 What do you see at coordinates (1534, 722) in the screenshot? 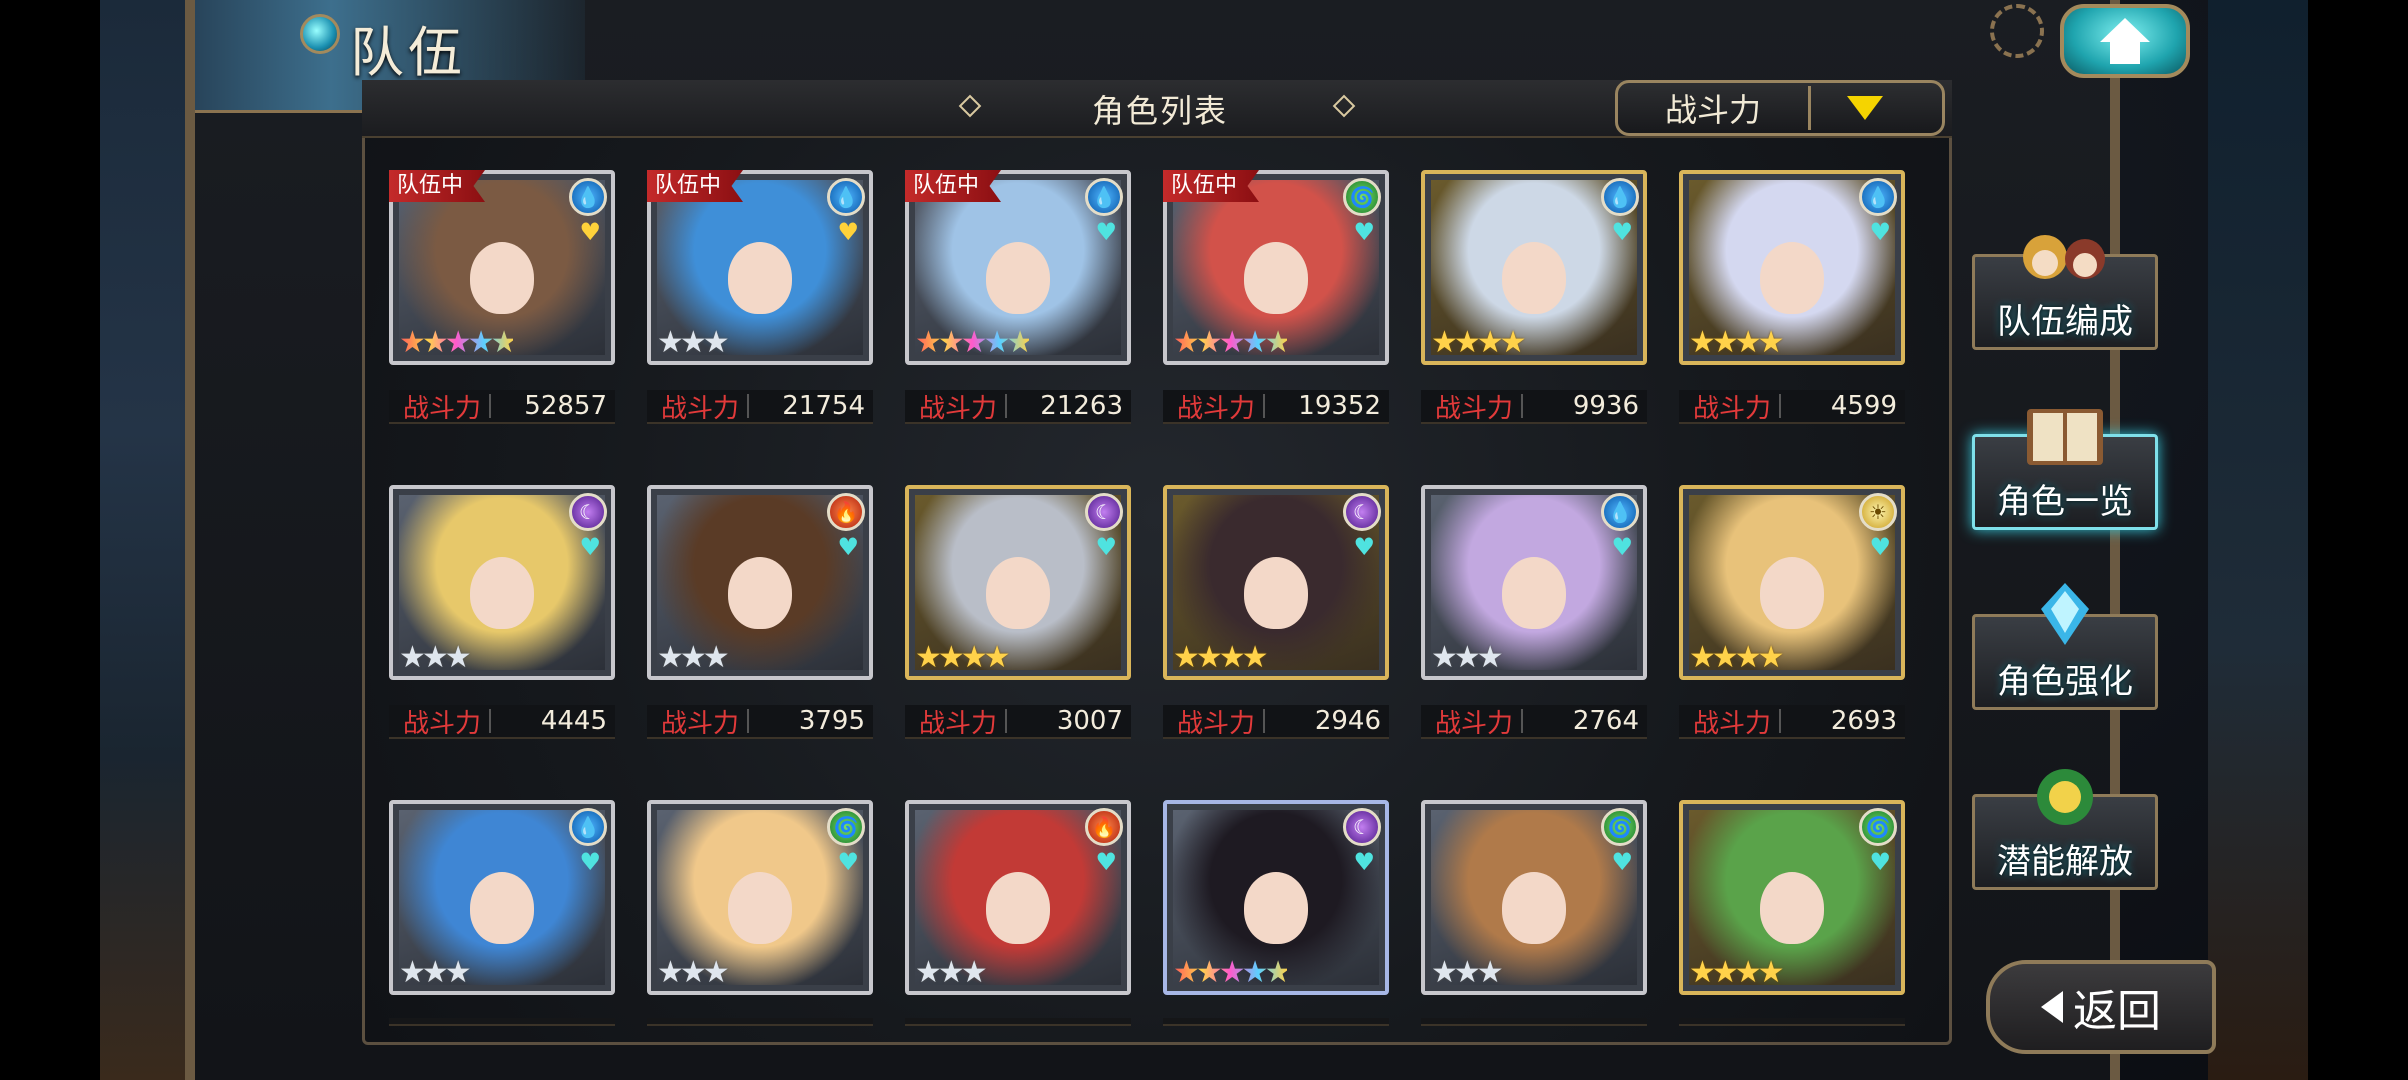
I see `power-row: 战斗力 2764` at bounding box center [1534, 722].